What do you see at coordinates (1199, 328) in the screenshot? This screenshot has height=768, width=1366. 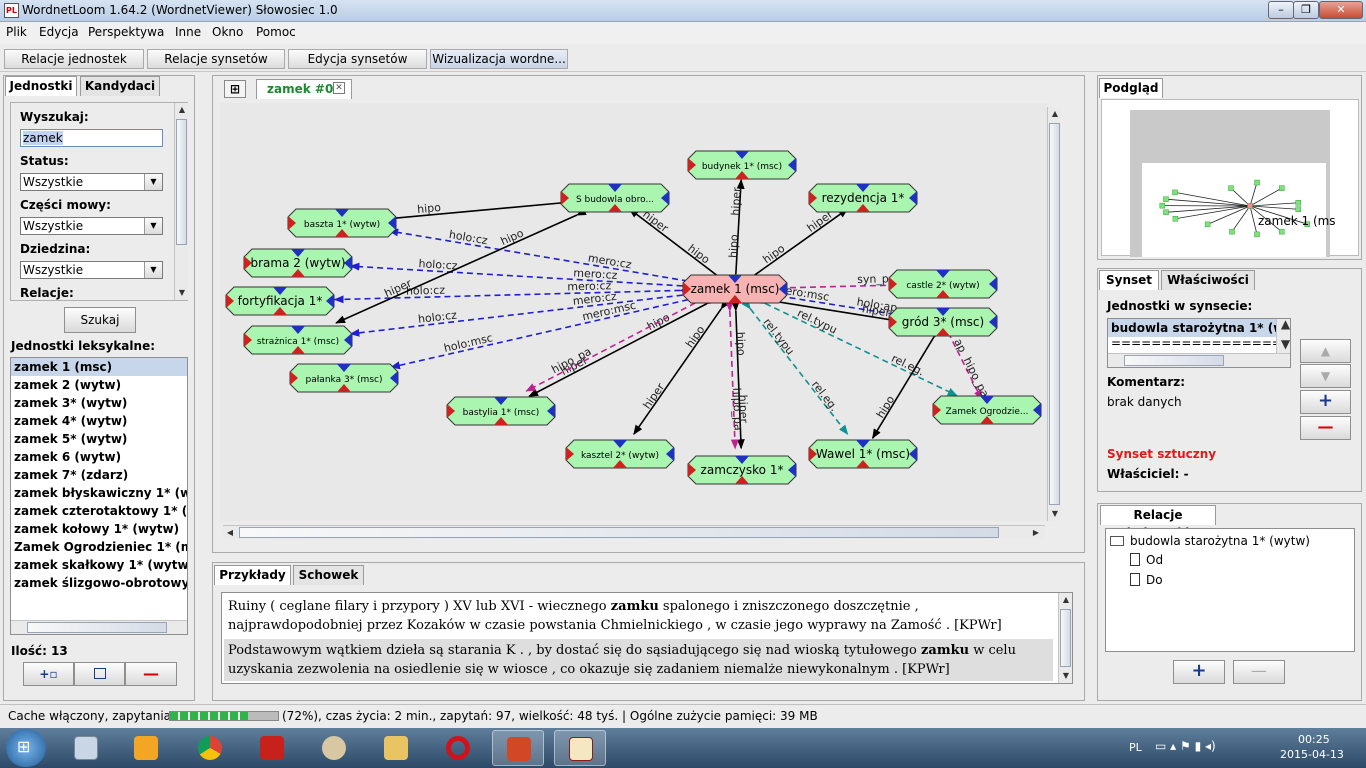 I see `list-item: budowla starożytna 1* (wytw)` at bounding box center [1199, 328].